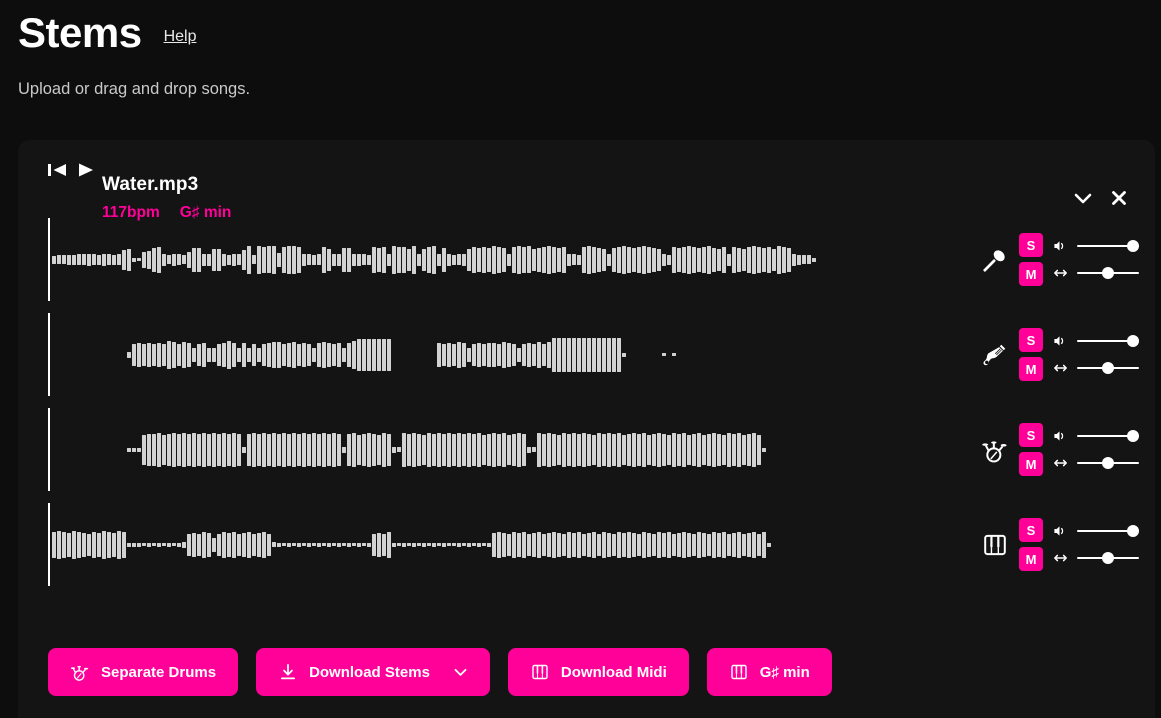 The image size is (1161, 718). I want to click on close-icon, so click(1119, 198).